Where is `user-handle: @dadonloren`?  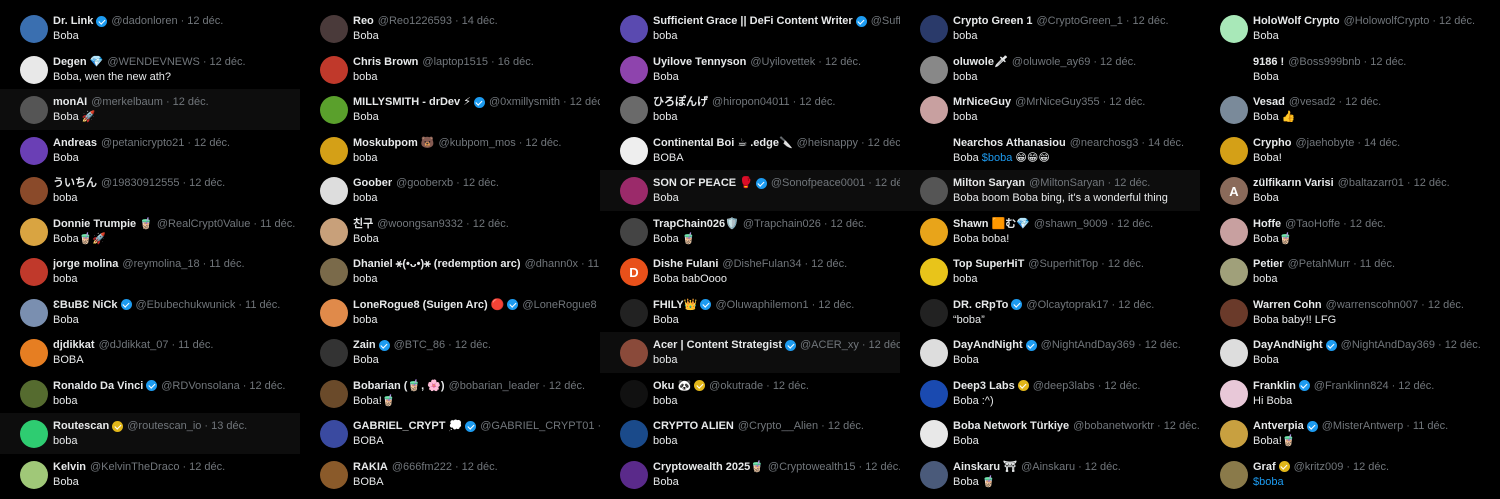
user-handle: @dadonloren is located at coordinates (144, 21).